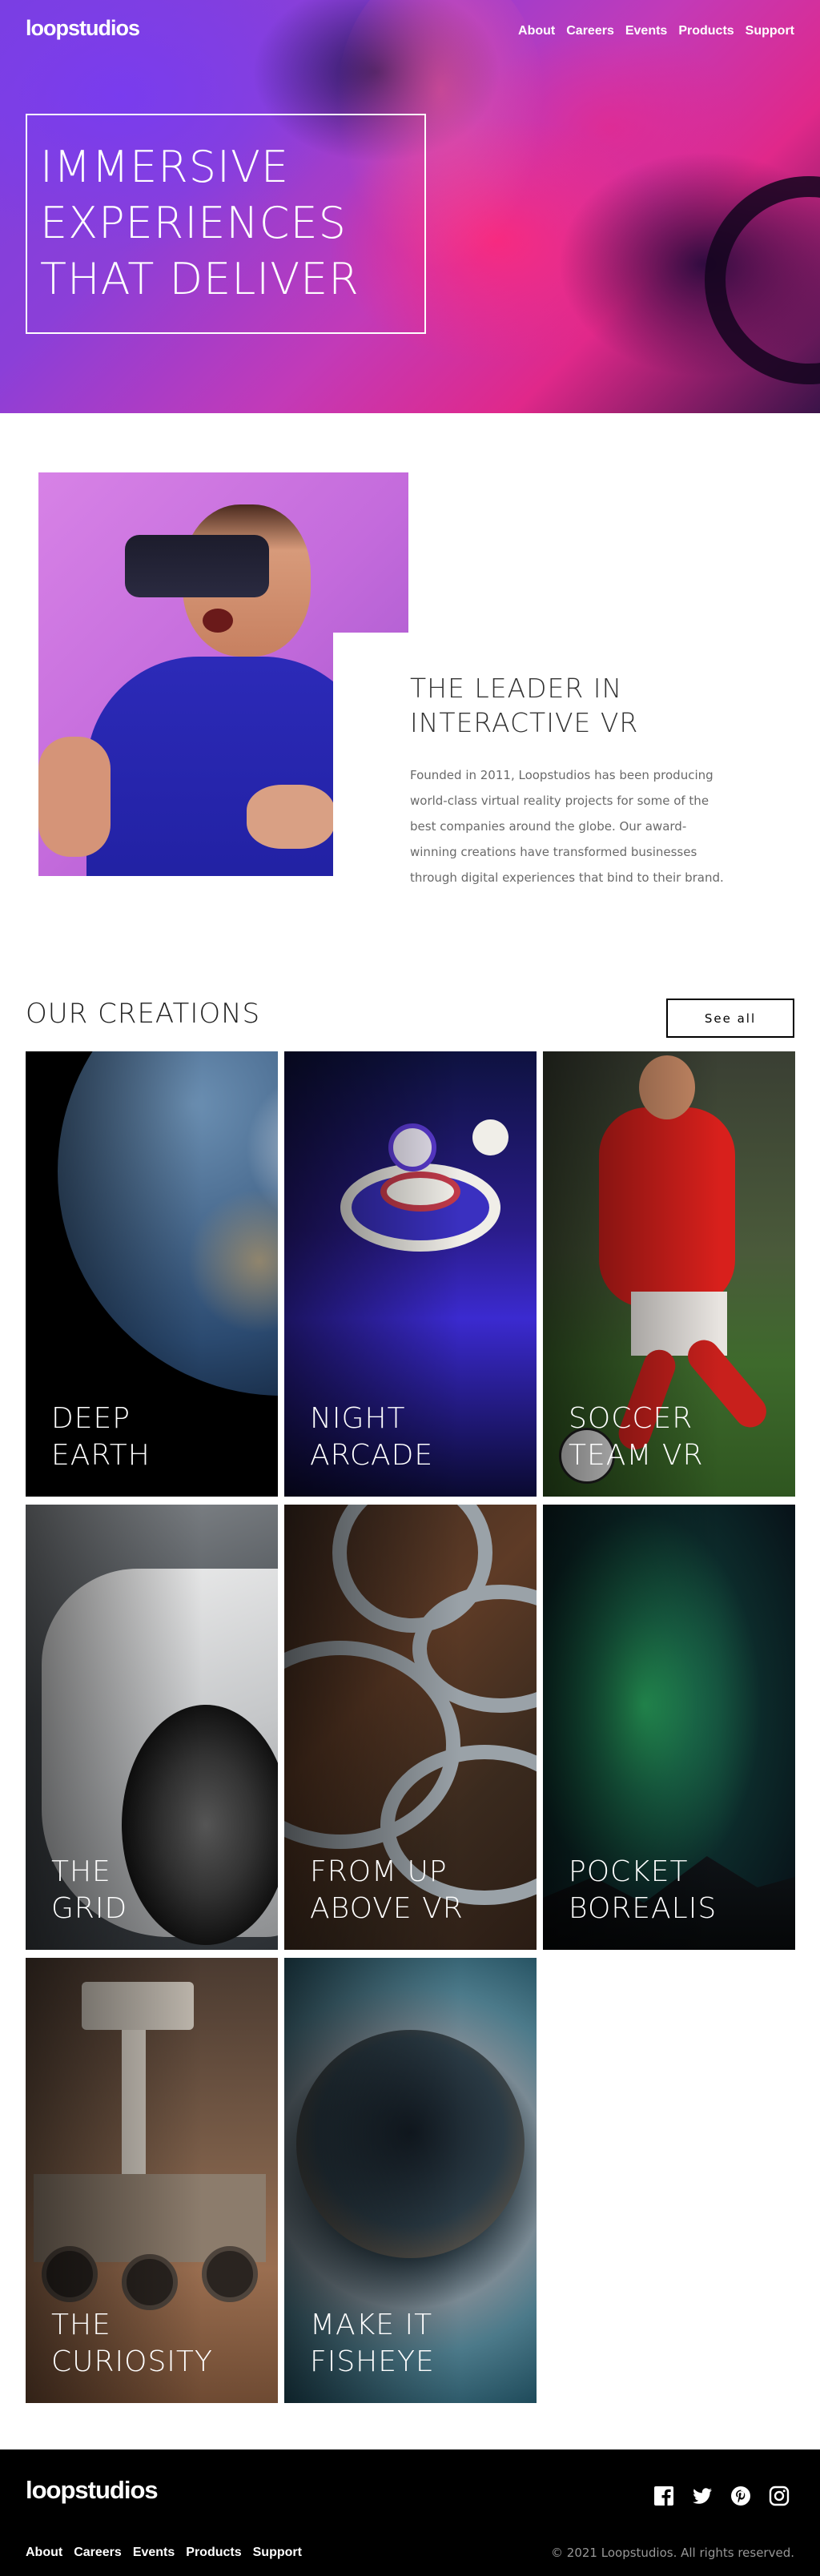 Image resolution: width=820 pixels, height=2576 pixels. I want to click on image-hand, so click(291, 817).